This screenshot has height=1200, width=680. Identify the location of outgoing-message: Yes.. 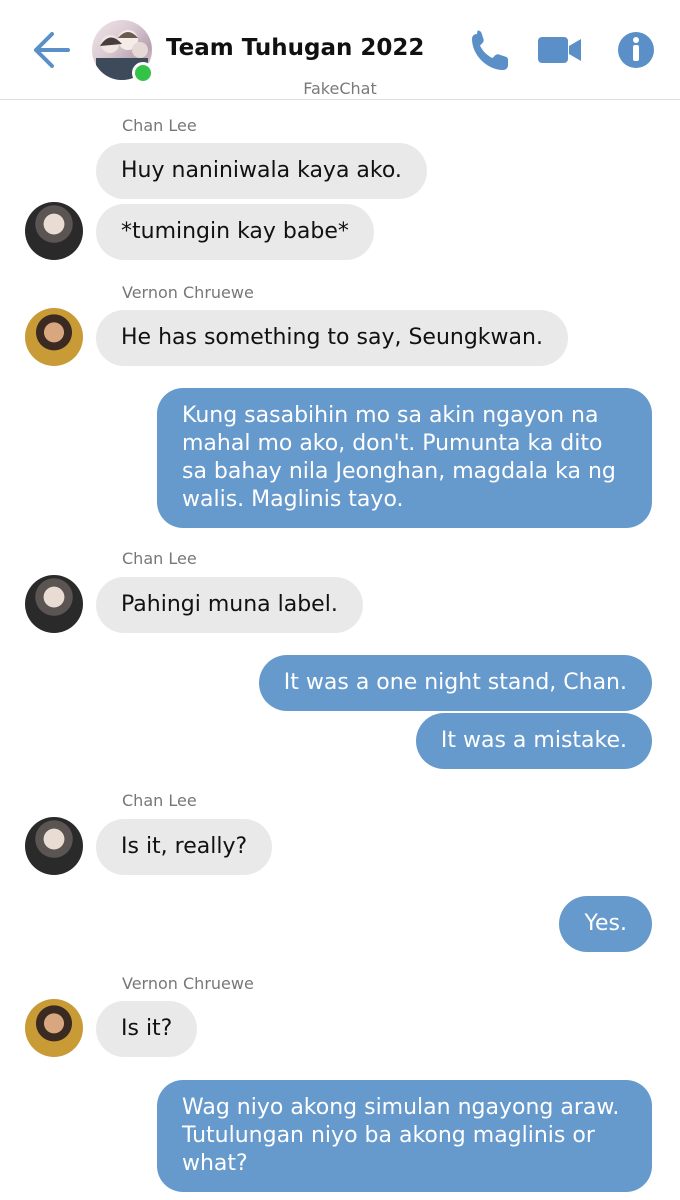
(605, 924).